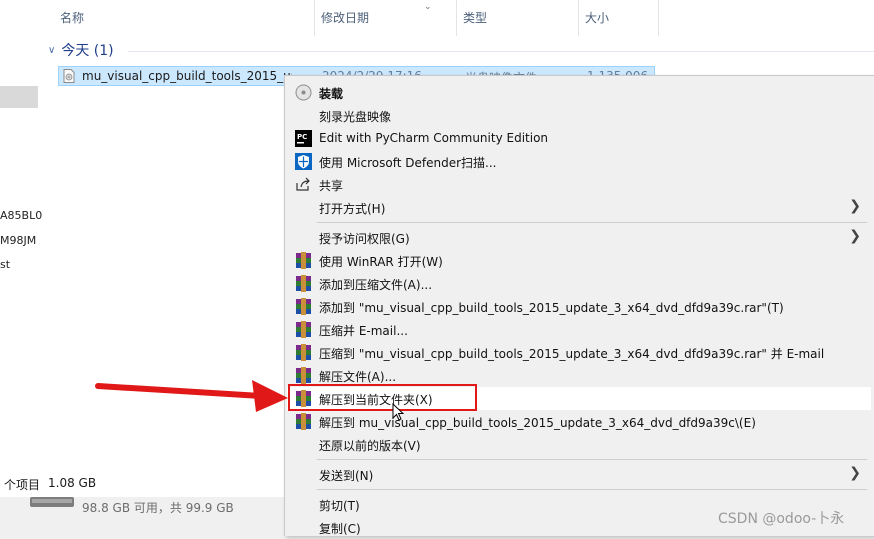  What do you see at coordinates (781, 519) in the screenshot?
I see `watermark-text: CSDN @odoo-卜永` at bounding box center [781, 519].